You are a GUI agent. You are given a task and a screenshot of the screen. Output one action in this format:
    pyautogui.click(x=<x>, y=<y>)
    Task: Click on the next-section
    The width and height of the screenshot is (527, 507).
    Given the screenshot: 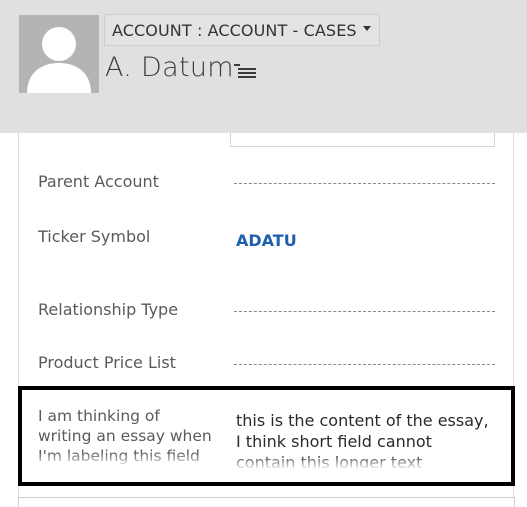 What is the action you would take?
    pyautogui.click(x=266, y=502)
    